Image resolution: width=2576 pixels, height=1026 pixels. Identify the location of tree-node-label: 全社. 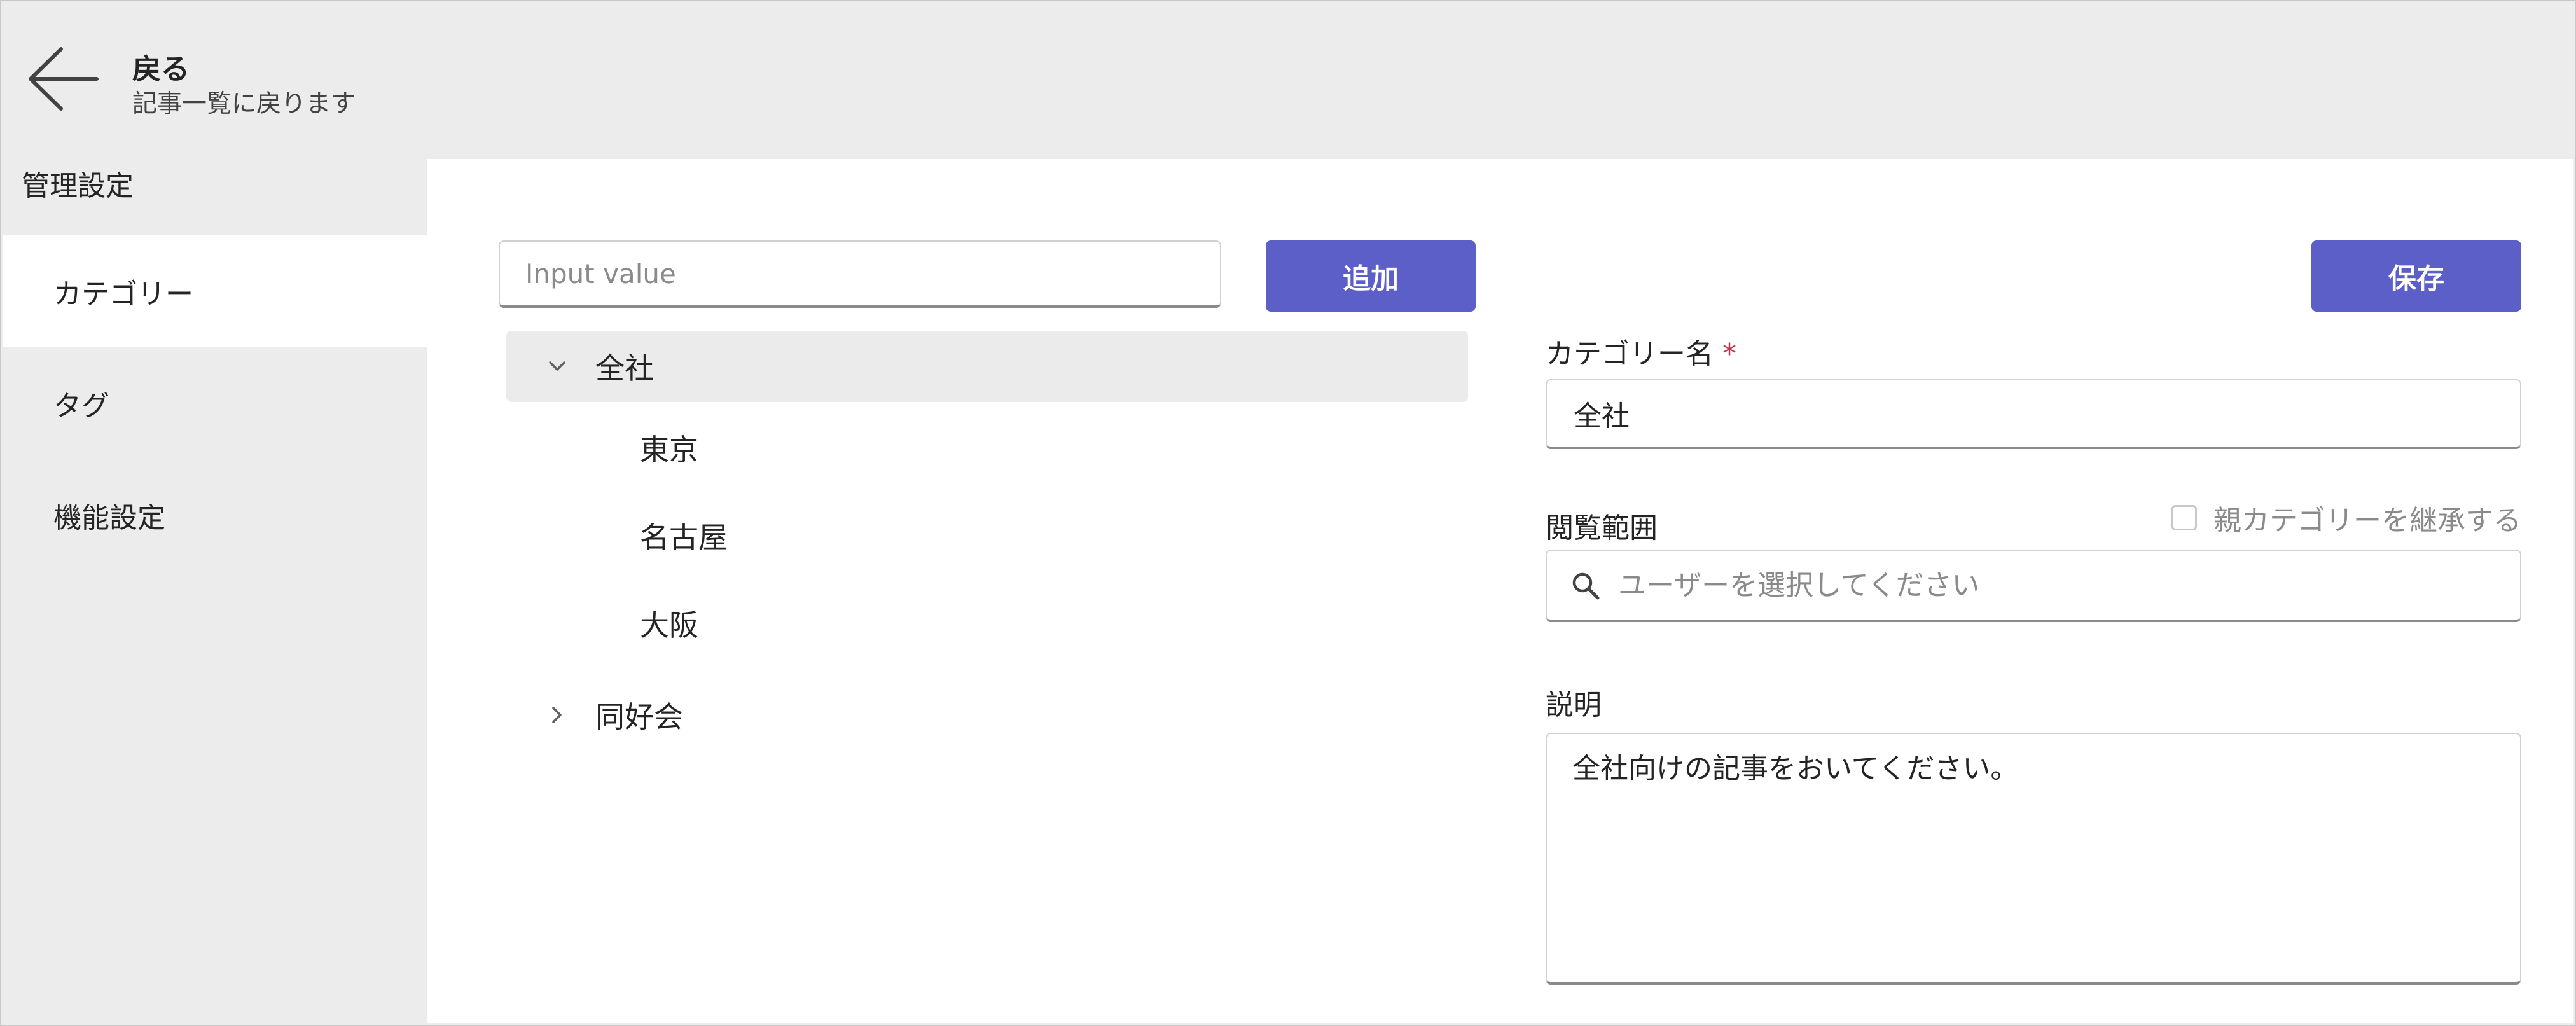
(624, 368).